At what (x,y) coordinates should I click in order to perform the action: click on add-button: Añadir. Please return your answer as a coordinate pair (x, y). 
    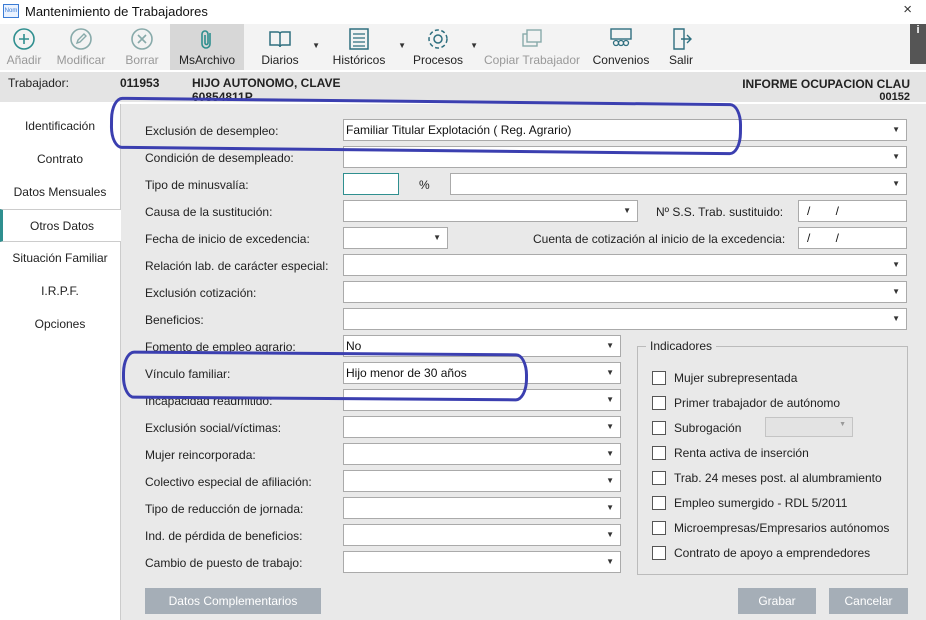
    Looking at the image, I should click on (24, 47).